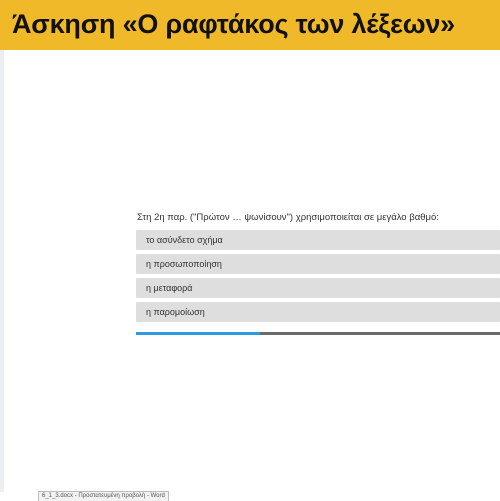  What do you see at coordinates (184, 264) in the screenshot?
I see `answer-option-label: η προσωποποίηση` at bounding box center [184, 264].